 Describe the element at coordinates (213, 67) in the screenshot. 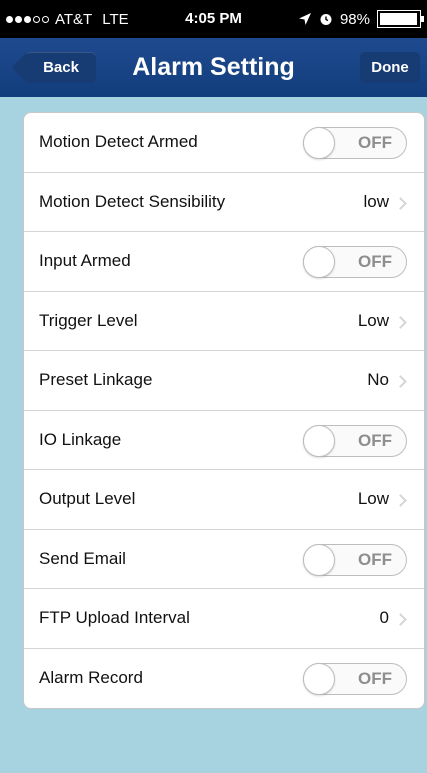

I see `navigation-bar: Alarm Setting Back Done` at that location.